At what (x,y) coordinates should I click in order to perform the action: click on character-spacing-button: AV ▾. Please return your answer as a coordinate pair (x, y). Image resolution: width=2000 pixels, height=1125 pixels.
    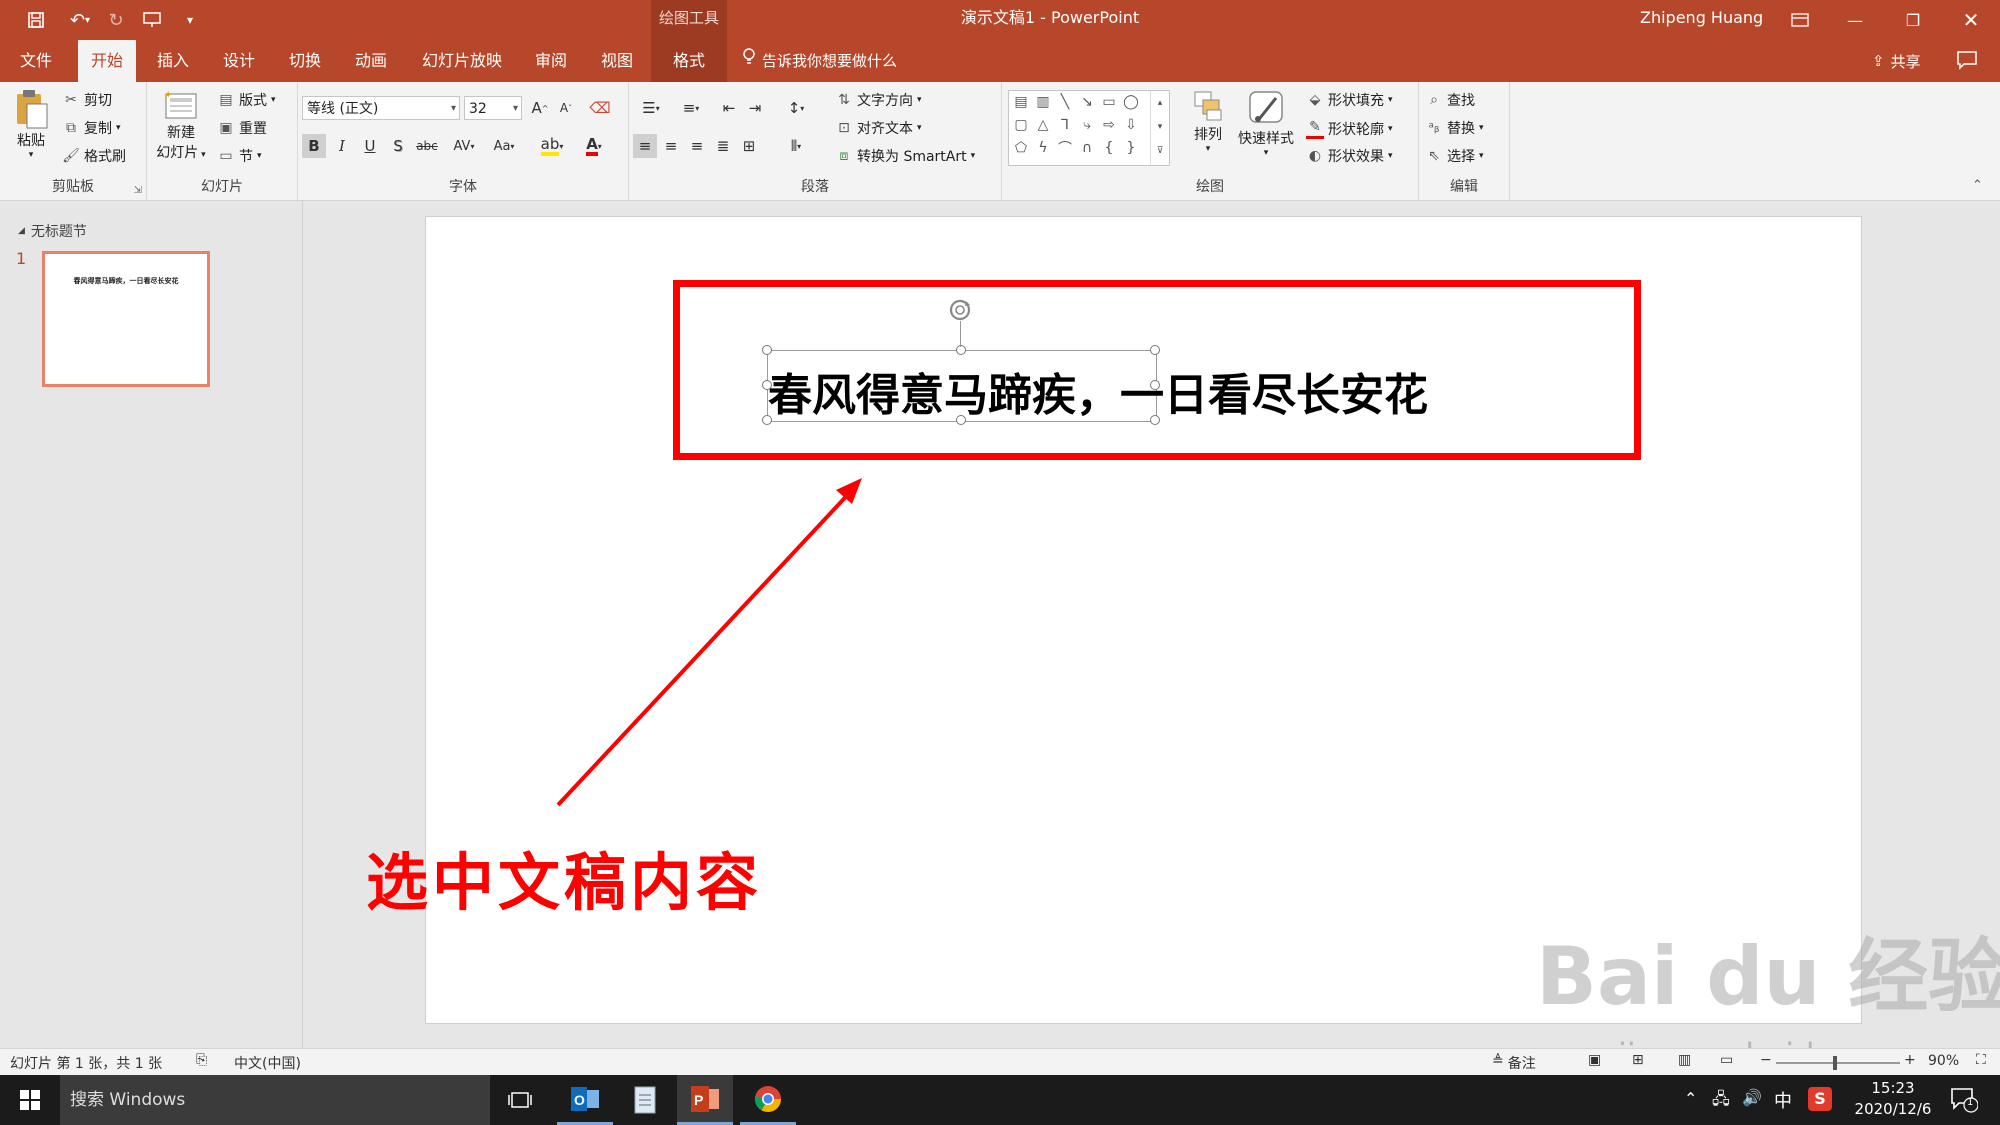
    Looking at the image, I should click on (464, 146).